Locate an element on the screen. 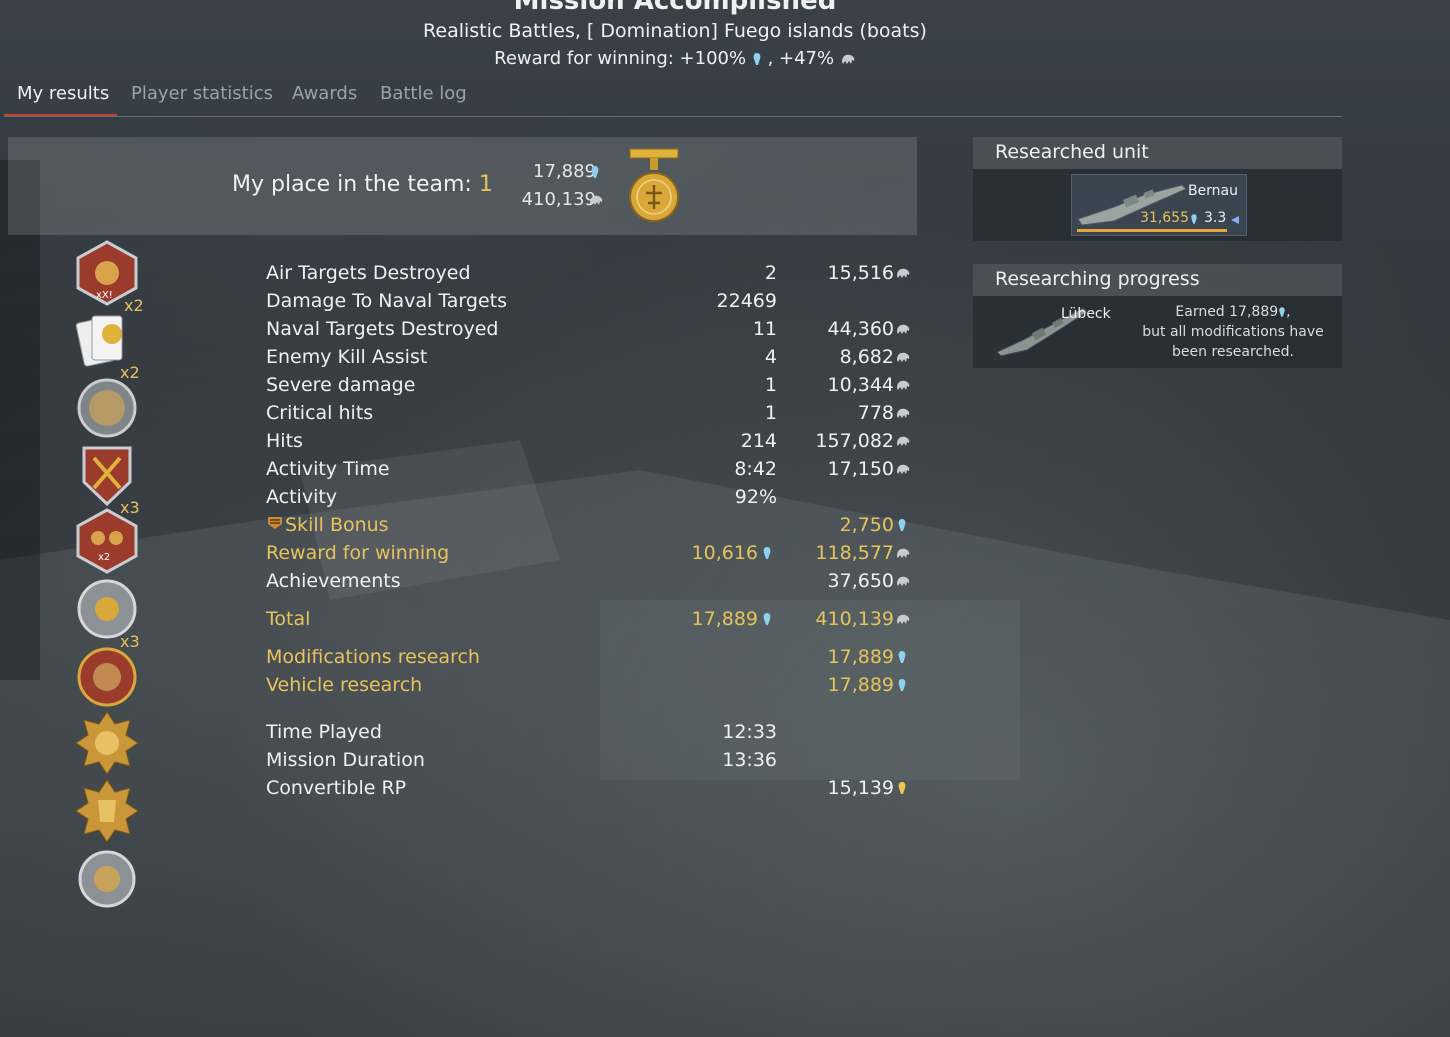 This screenshot has width=1450, height=1037. tab-player-statistics: Player statistics is located at coordinates (202, 93).